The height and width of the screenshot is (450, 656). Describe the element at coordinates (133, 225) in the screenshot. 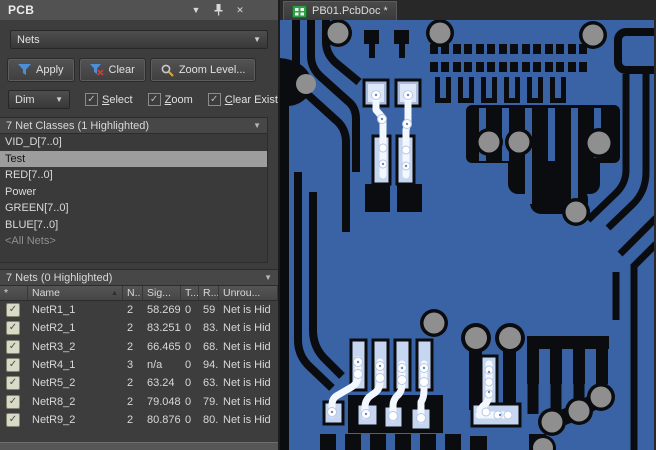

I see `net-class-item: BLUE[7..0]` at that location.